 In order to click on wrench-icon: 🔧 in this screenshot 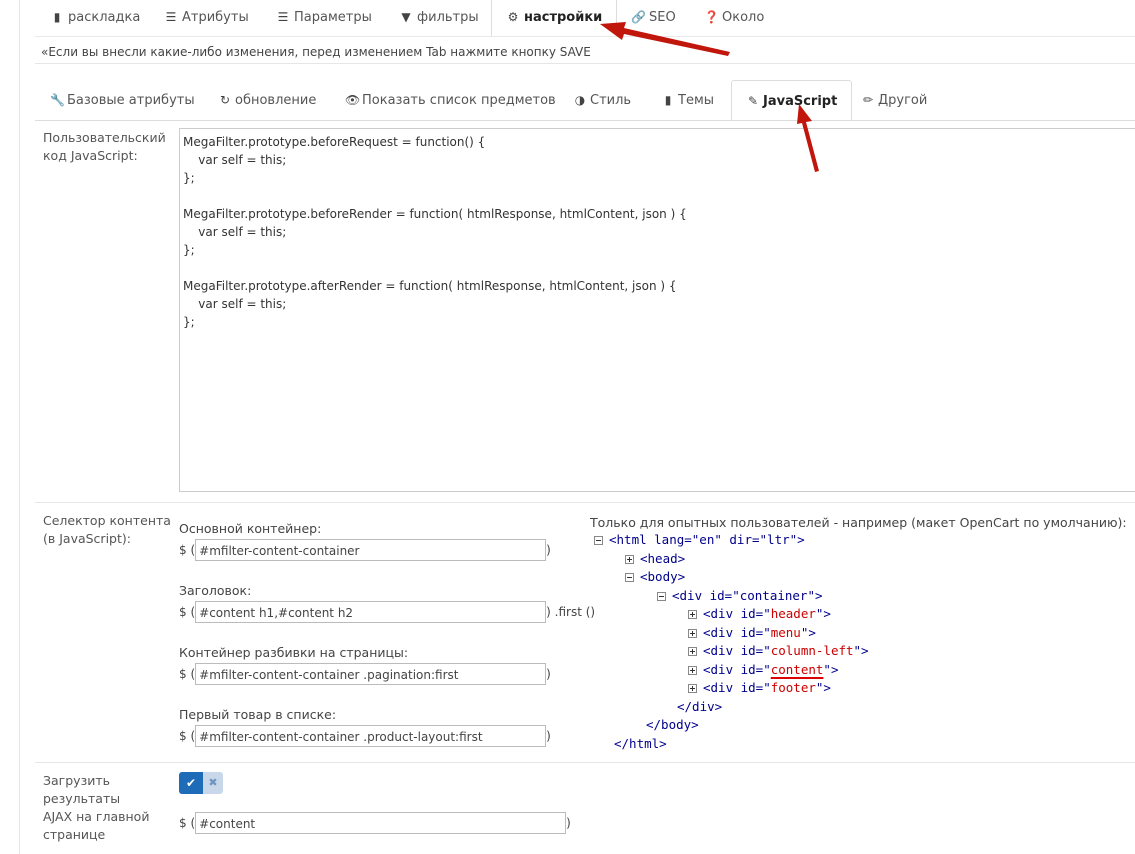, I will do `click(57, 100)`.